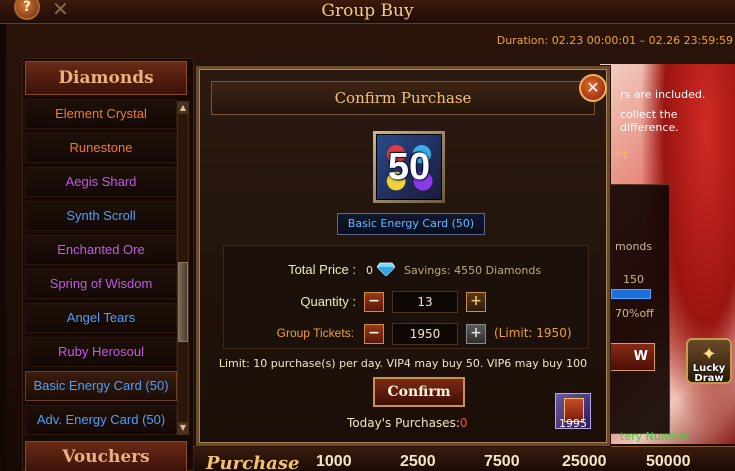 Image resolution: width=735 pixels, height=471 pixels. I want to click on star-icon: ✦, so click(709, 354).